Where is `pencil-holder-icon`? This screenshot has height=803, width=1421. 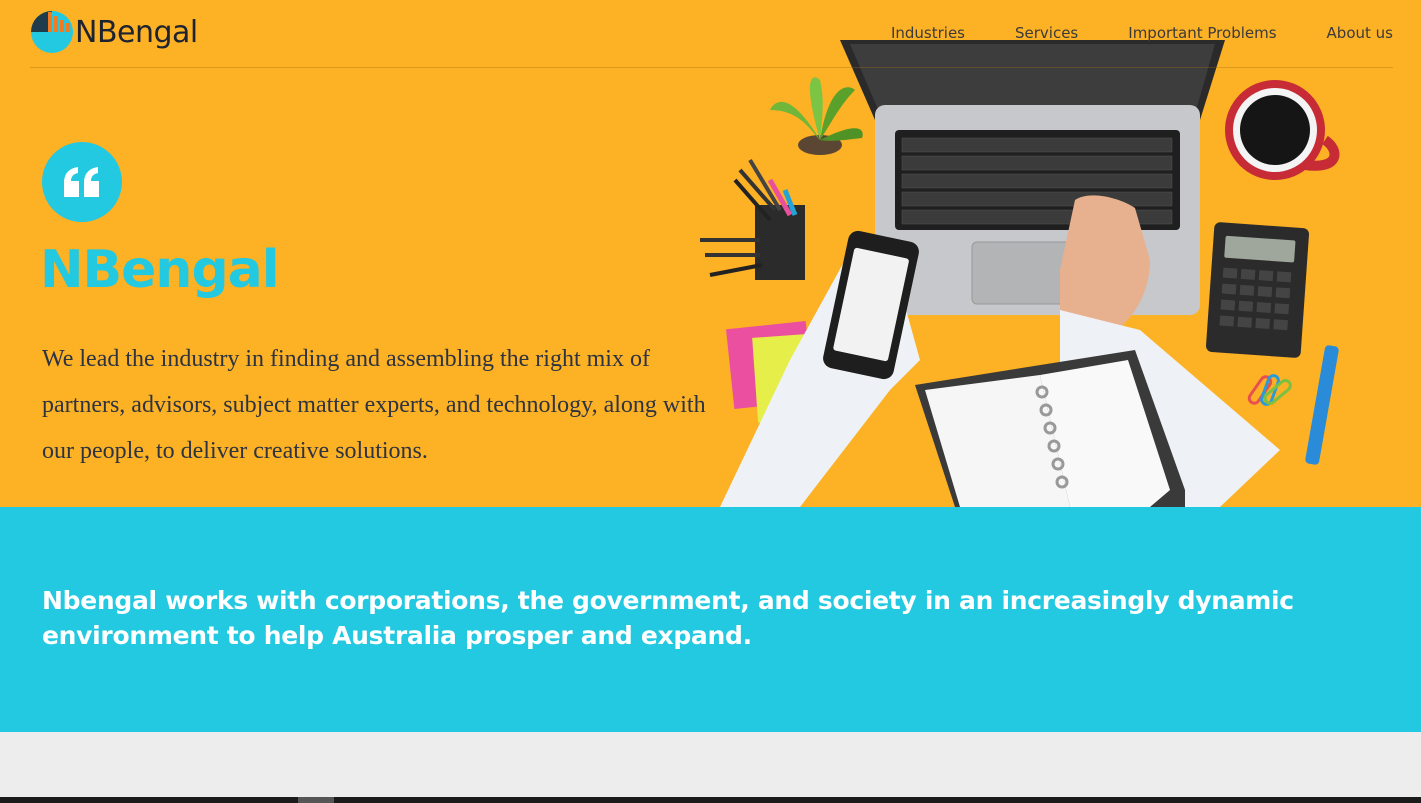
pencil-holder-icon is located at coordinates (752, 219).